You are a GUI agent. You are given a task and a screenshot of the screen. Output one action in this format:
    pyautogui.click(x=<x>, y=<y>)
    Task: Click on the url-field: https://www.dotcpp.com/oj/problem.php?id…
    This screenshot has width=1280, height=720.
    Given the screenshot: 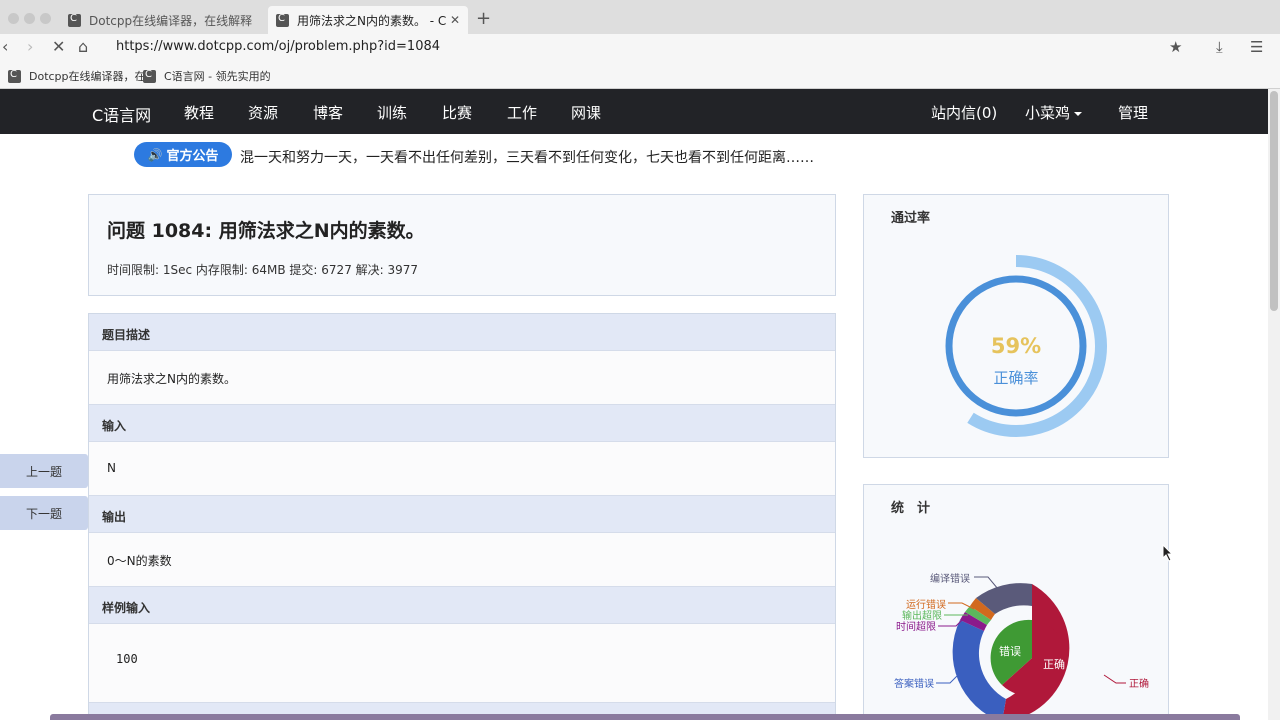 What is the action you would take?
    pyautogui.click(x=278, y=46)
    